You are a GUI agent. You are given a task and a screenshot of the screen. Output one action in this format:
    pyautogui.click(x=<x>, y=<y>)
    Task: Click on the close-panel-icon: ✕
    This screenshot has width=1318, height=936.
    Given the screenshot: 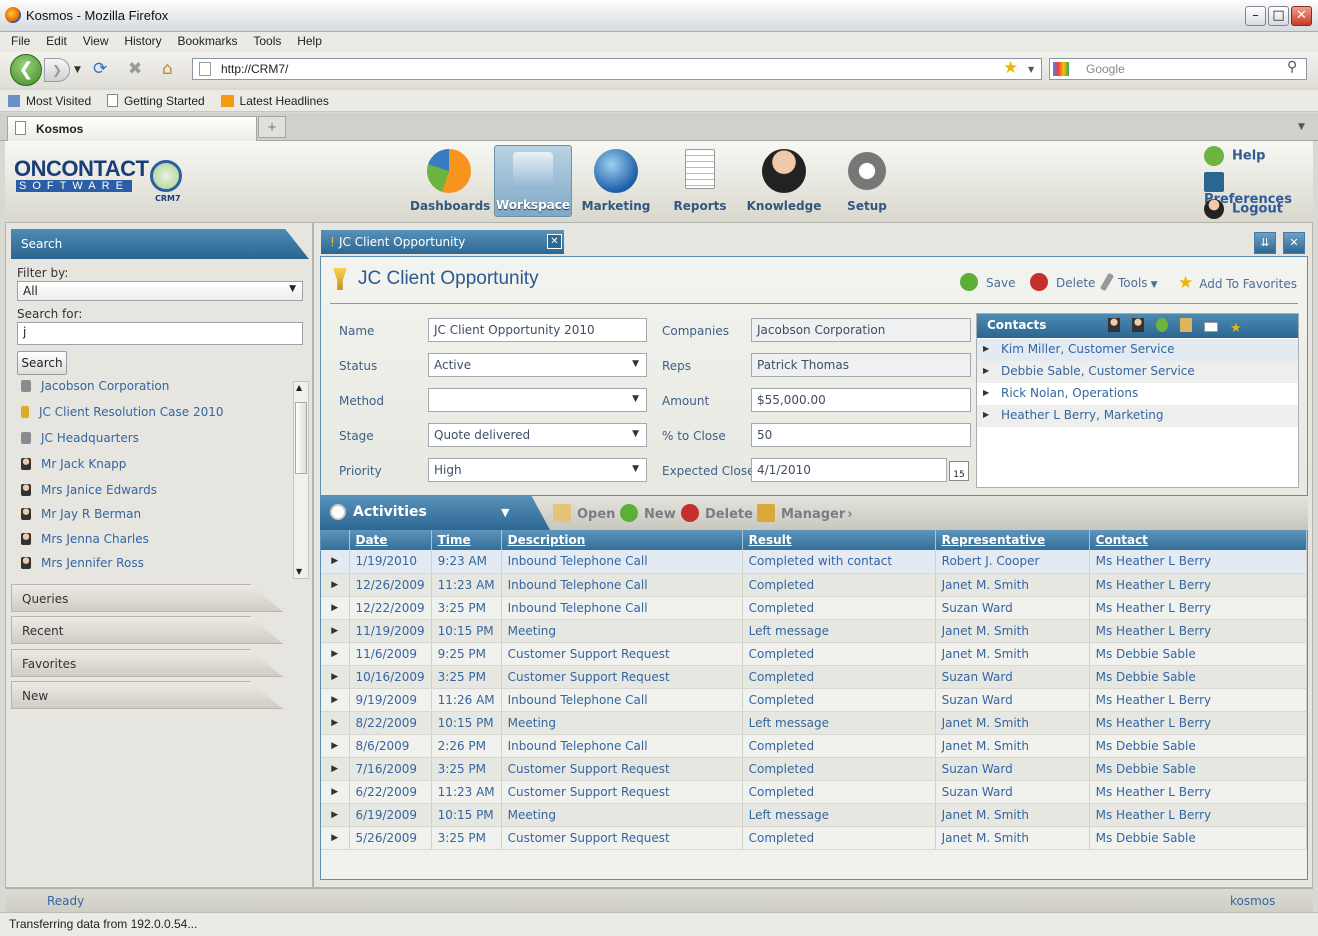 What is the action you would take?
    pyautogui.click(x=1294, y=243)
    